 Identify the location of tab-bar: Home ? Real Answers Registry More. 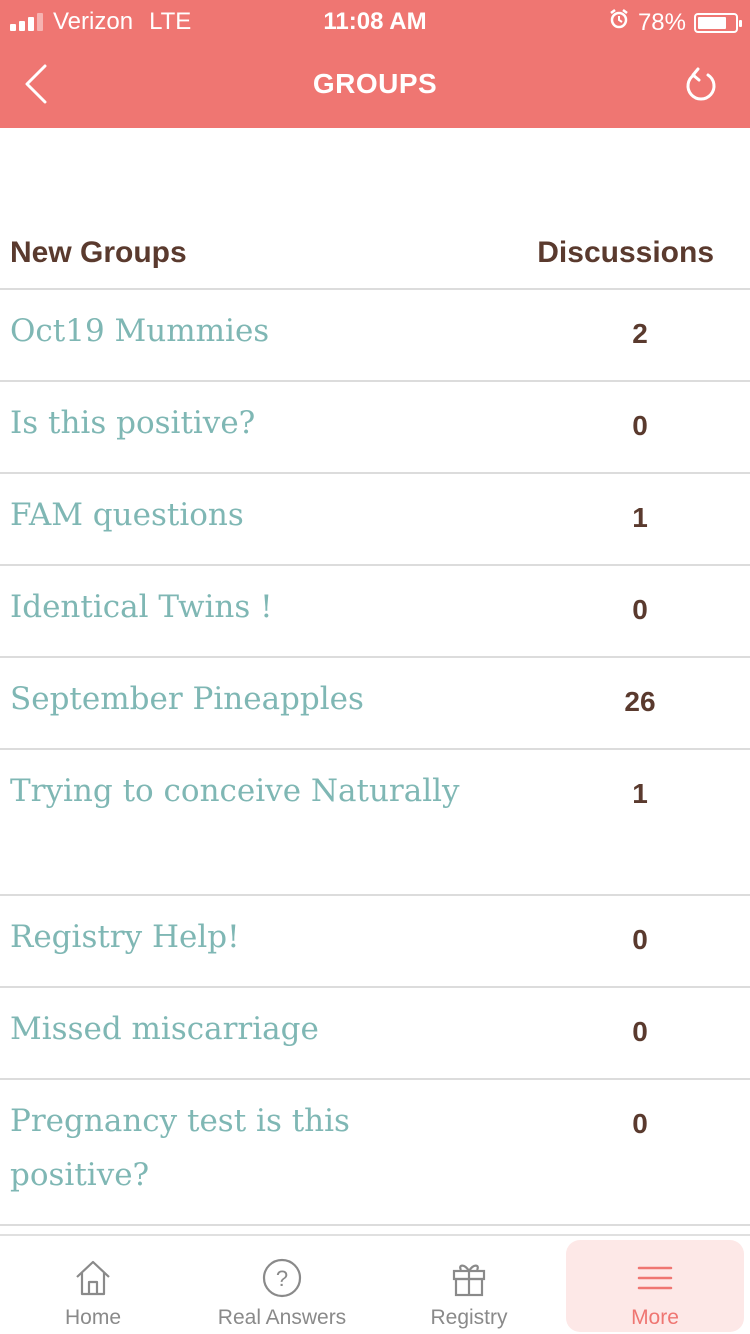
(375, 1284).